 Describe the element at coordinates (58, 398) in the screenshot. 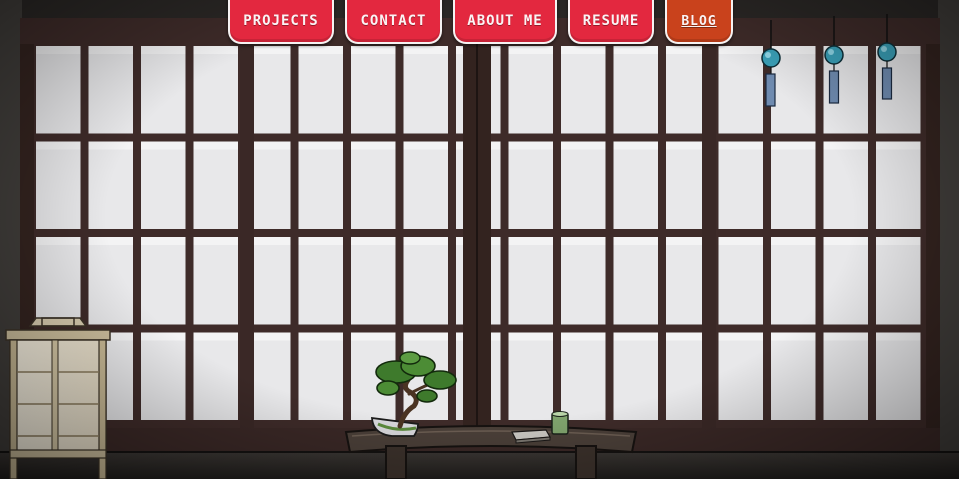

I see `paper-lantern-icon` at that location.